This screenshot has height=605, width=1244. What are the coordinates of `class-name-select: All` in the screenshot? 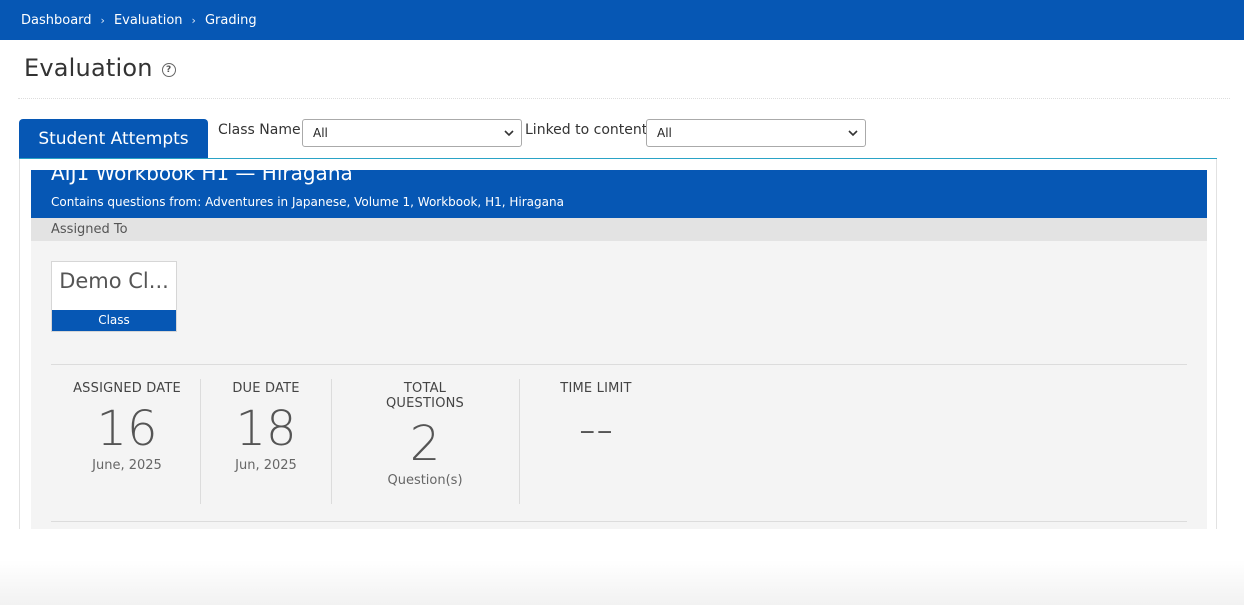 It's located at (412, 133).